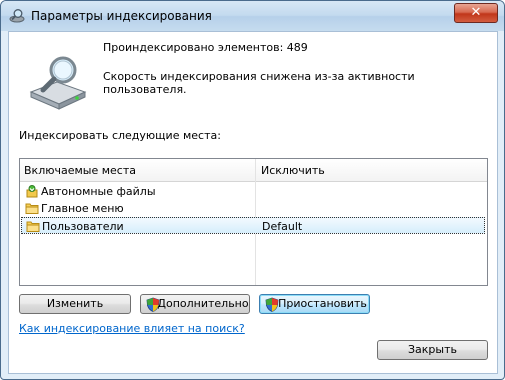 This screenshot has height=380, width=505. Describe the element at coordinates (17, 16) in the screenshot. I see `indexing-icon` at that location.